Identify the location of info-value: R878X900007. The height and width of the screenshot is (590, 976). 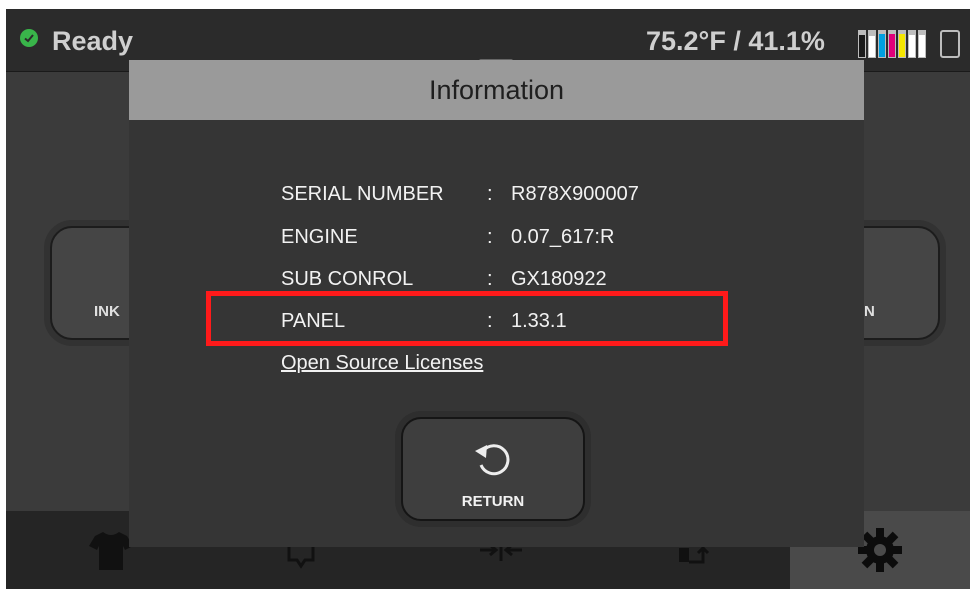
(575, 193).